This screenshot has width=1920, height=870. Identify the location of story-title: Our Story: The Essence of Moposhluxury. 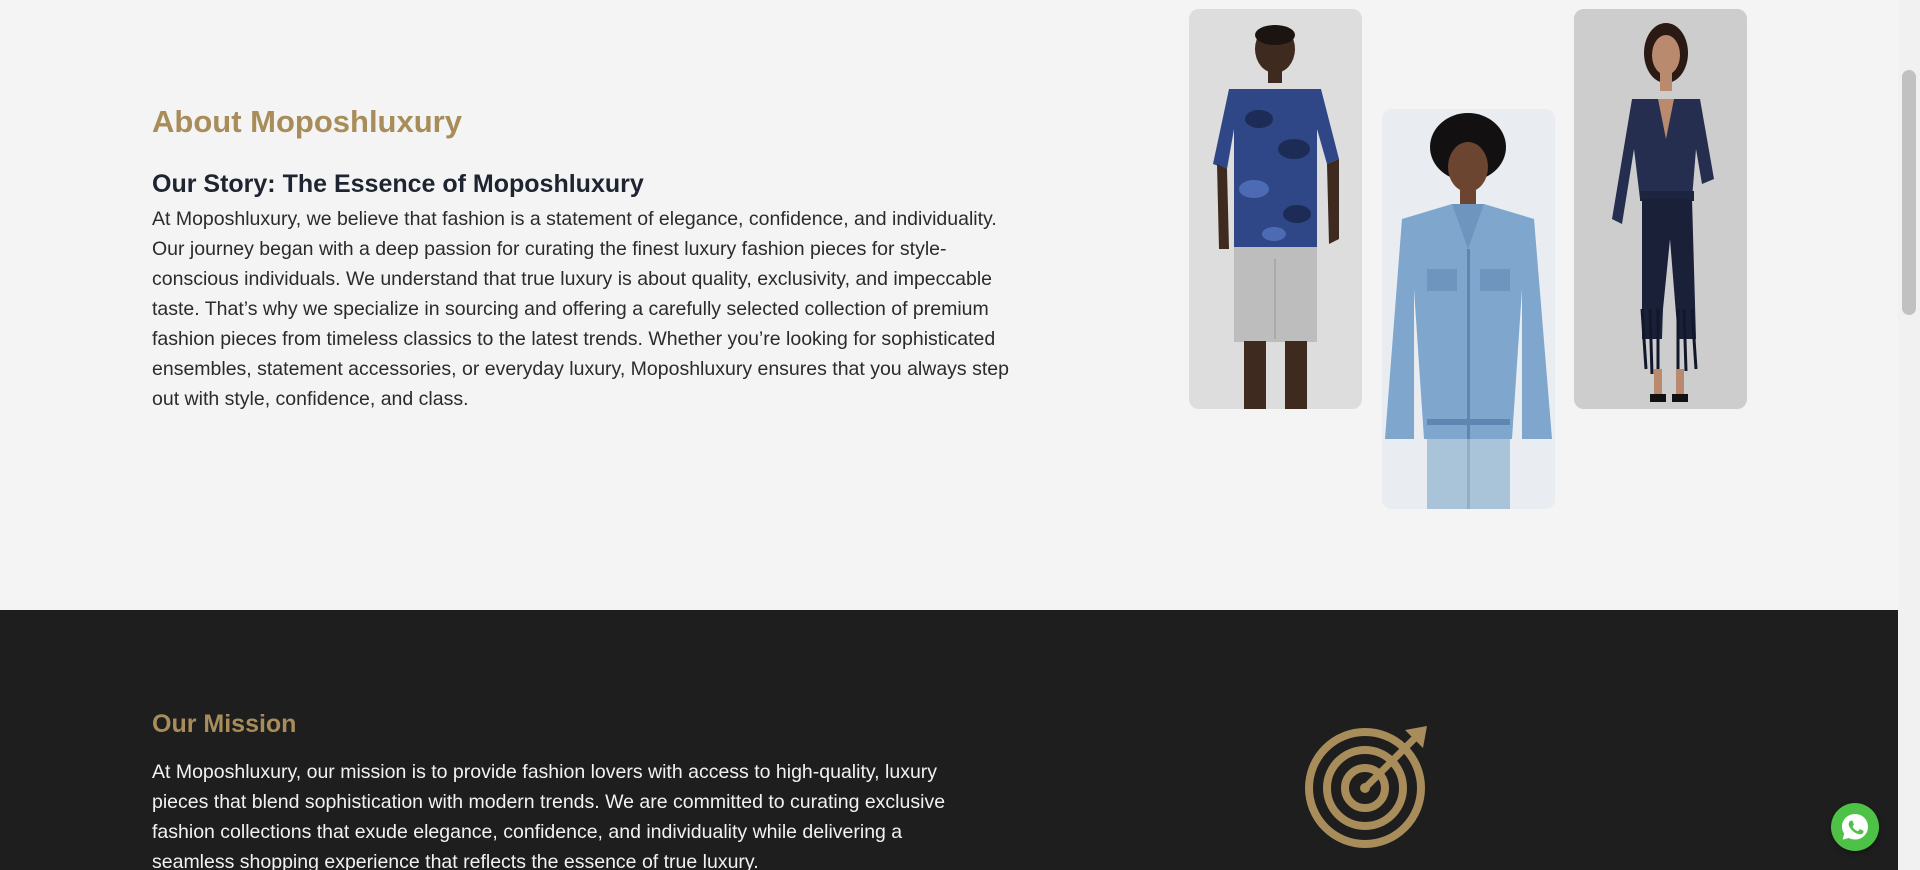
(398, 184).